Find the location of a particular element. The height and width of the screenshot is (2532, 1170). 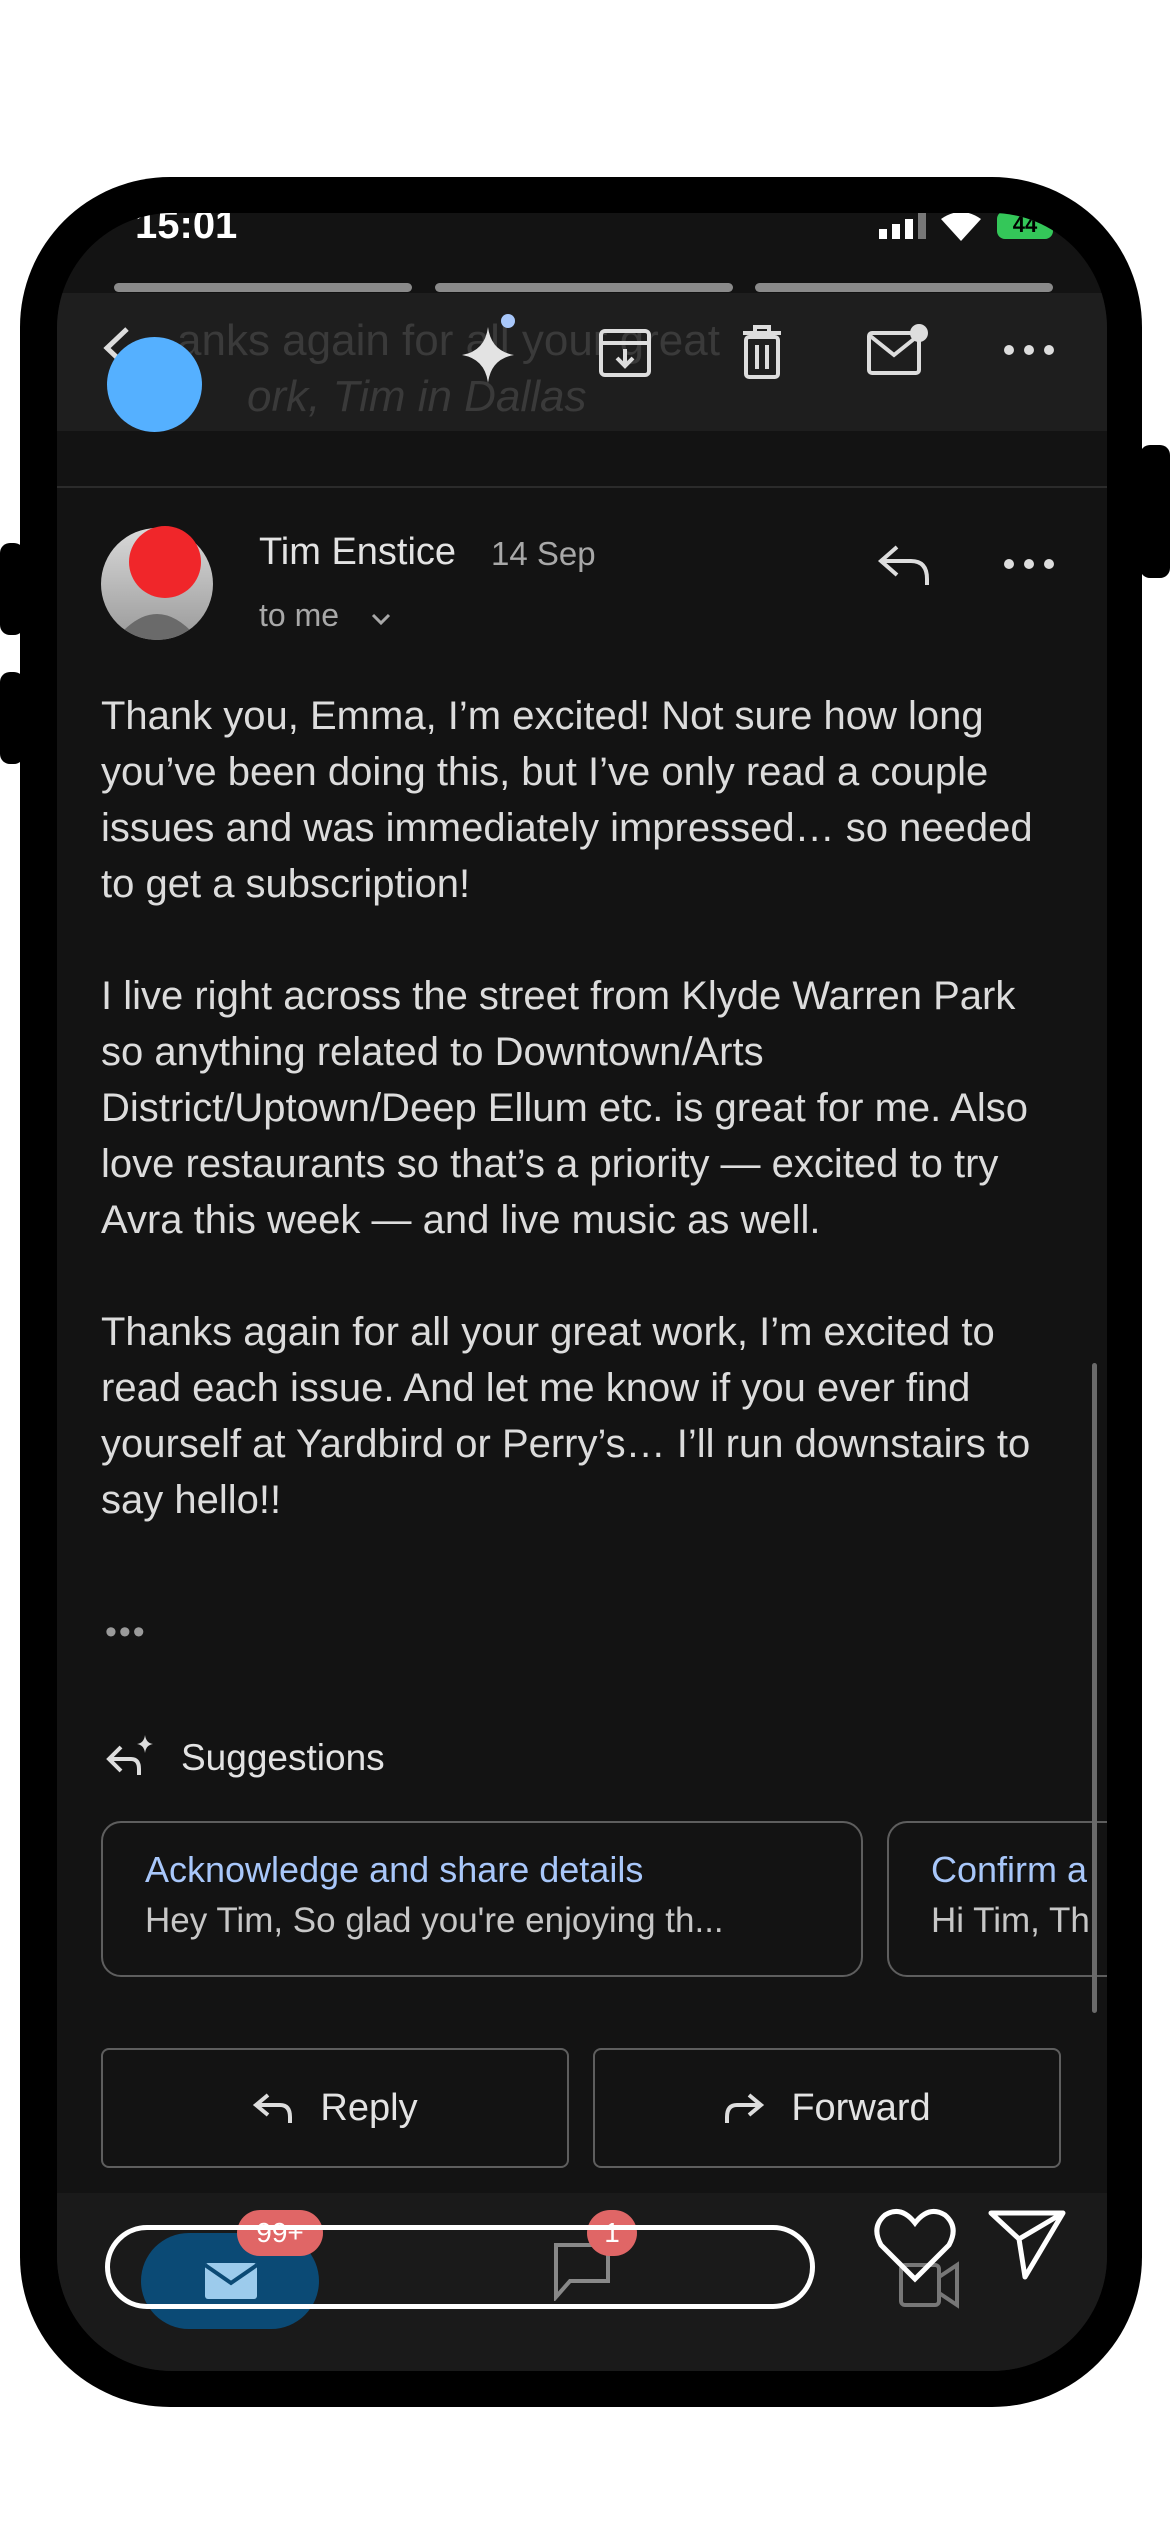

wifi-icon is located at coordinates (961, 227).